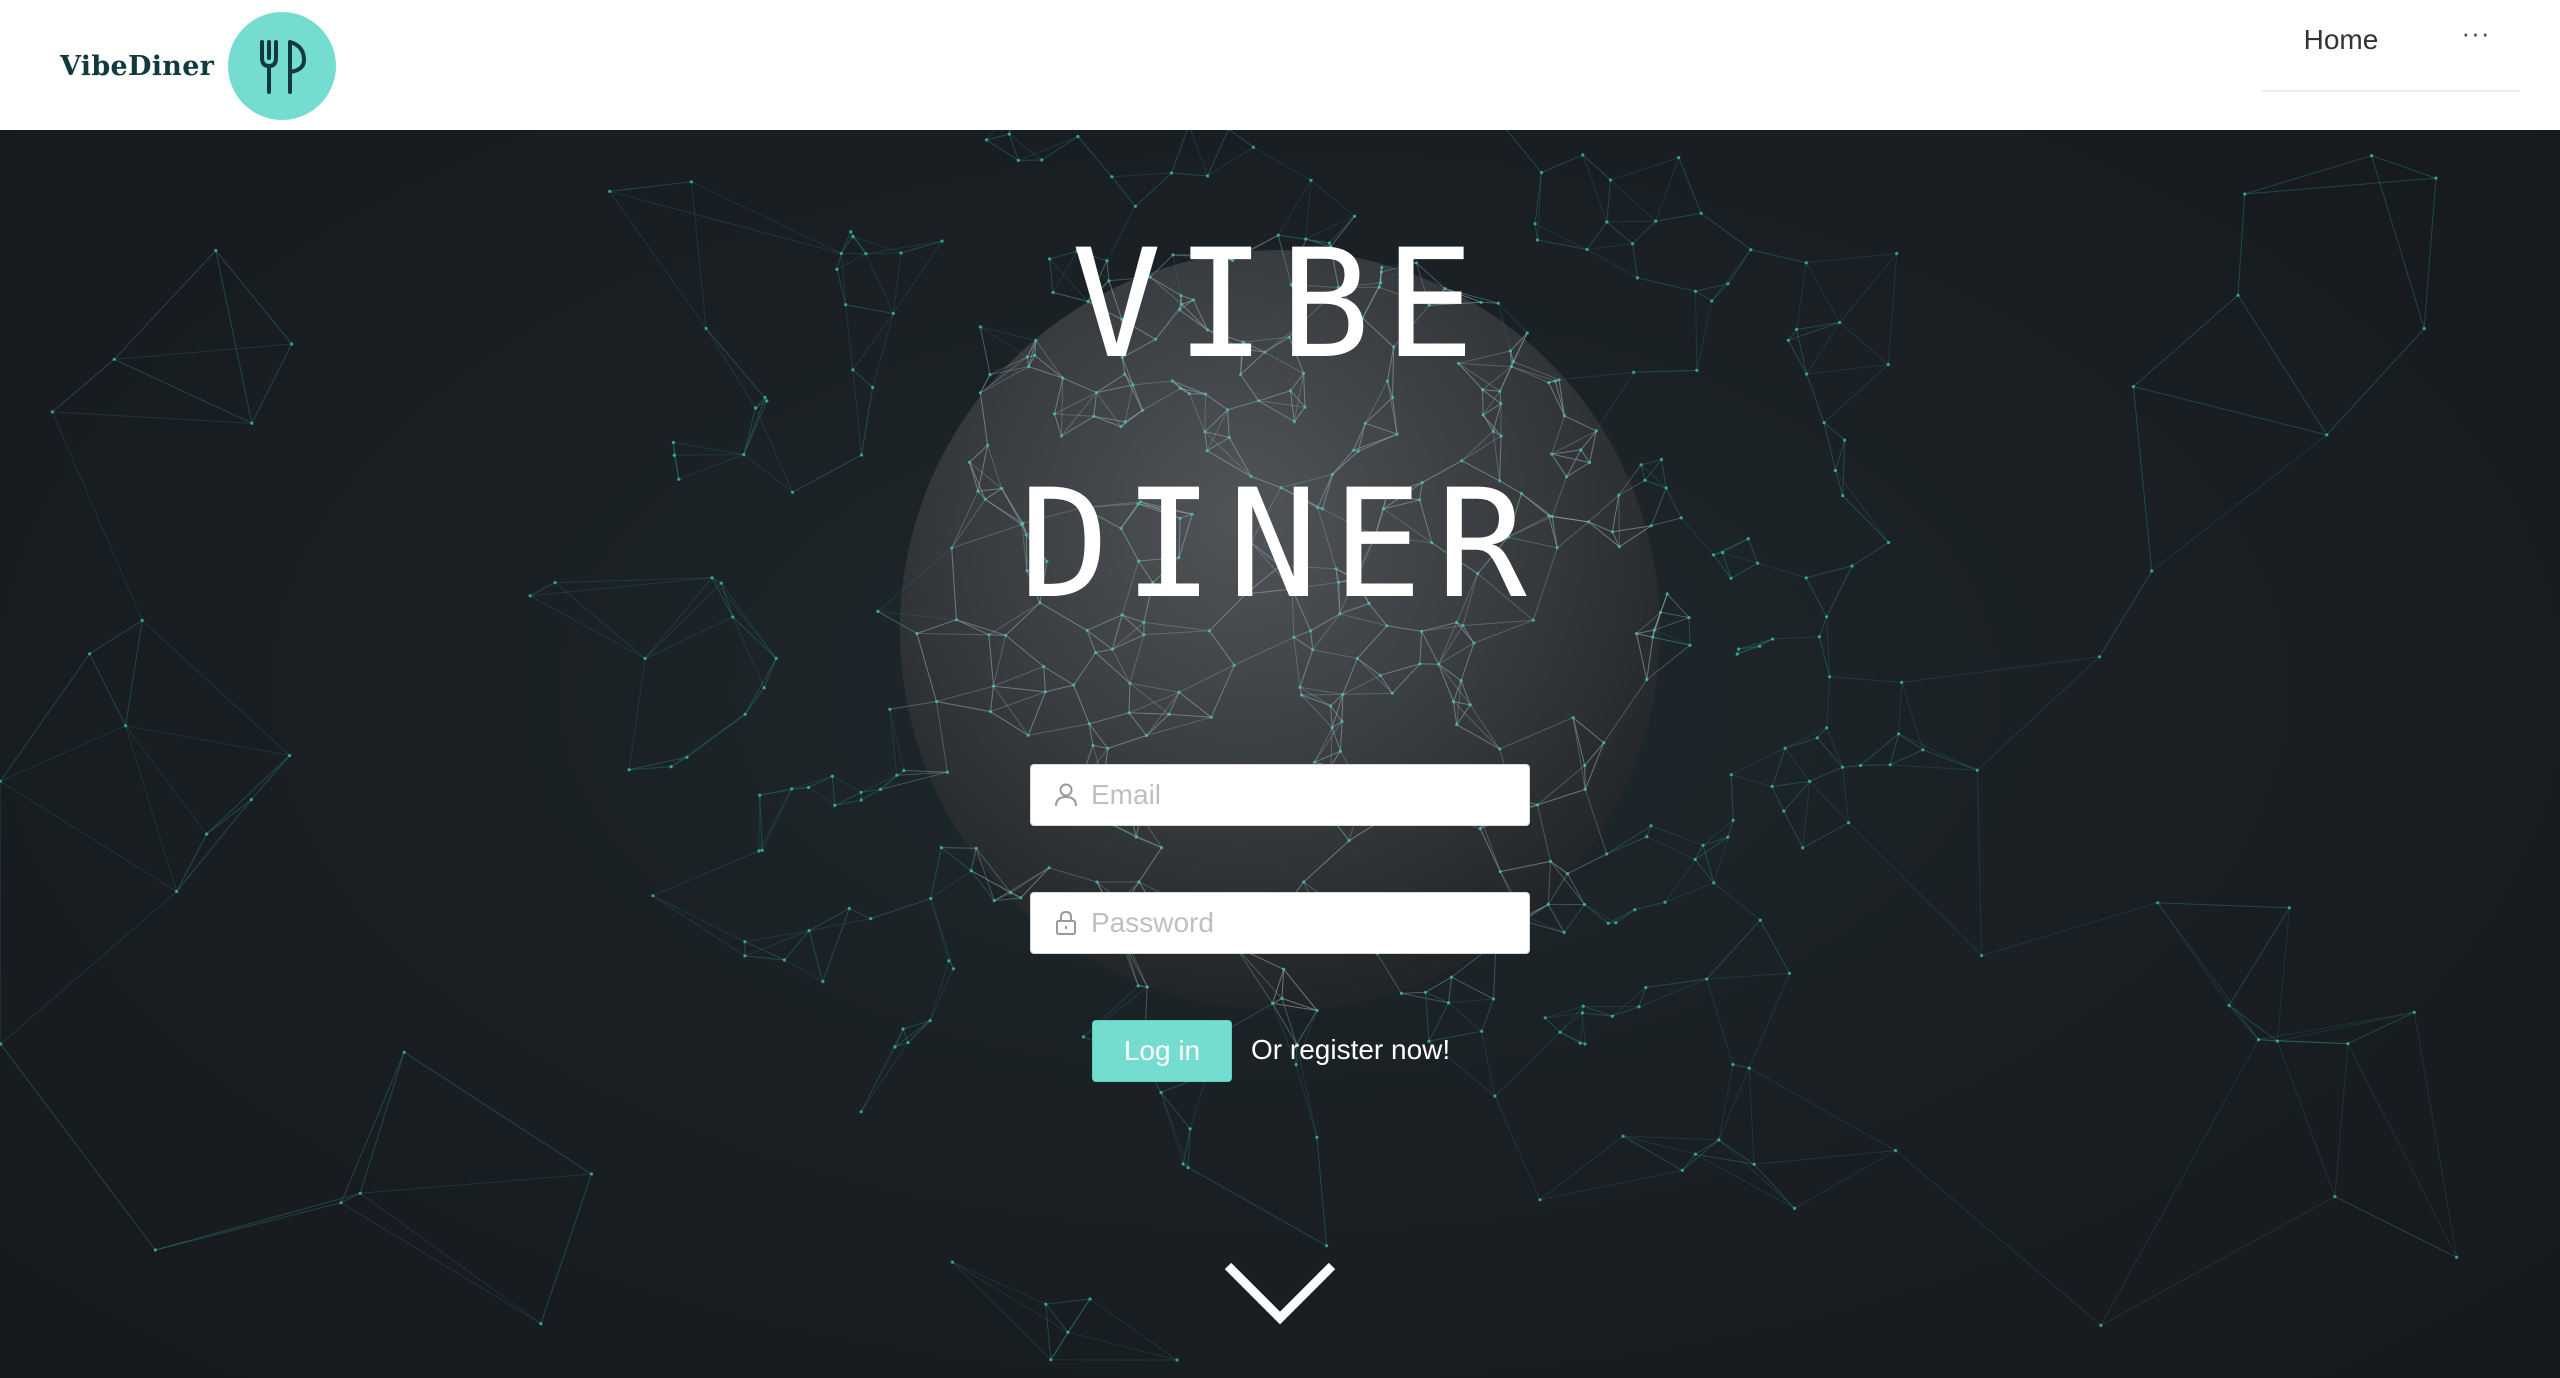 The width and height of the screenshot is (2560, 1378). I want to click on chevron-down-icon, so click(1280, 1293).